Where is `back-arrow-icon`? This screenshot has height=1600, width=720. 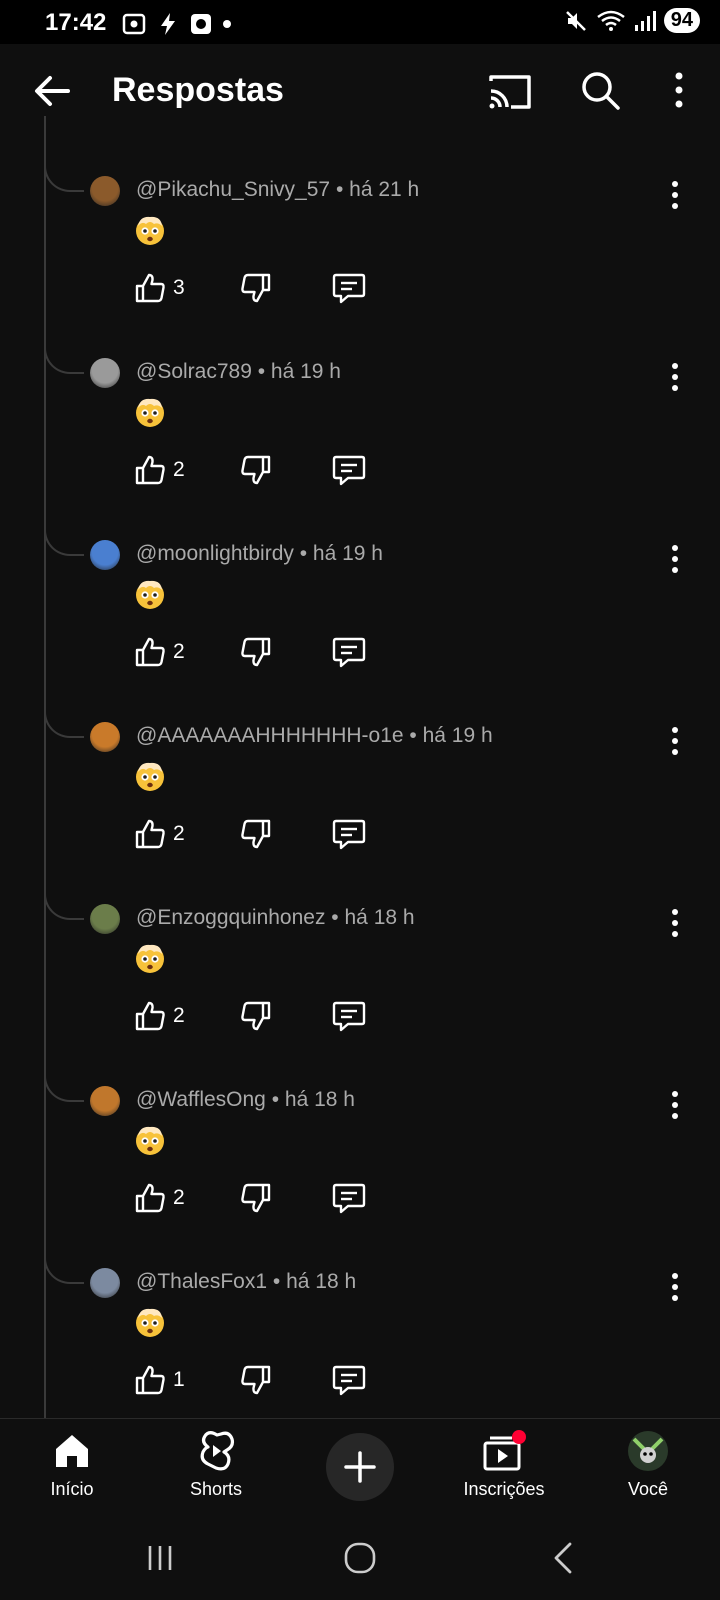 back-arrow-icon is located at coordinates (52, 91).